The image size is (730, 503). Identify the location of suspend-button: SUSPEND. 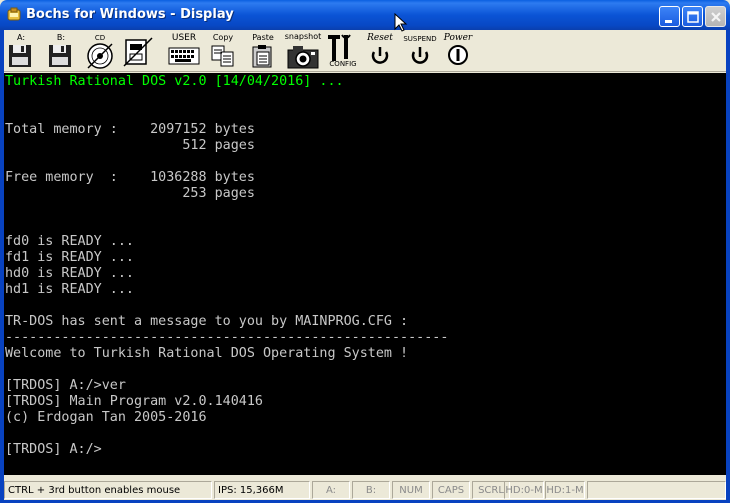
(420, 51).